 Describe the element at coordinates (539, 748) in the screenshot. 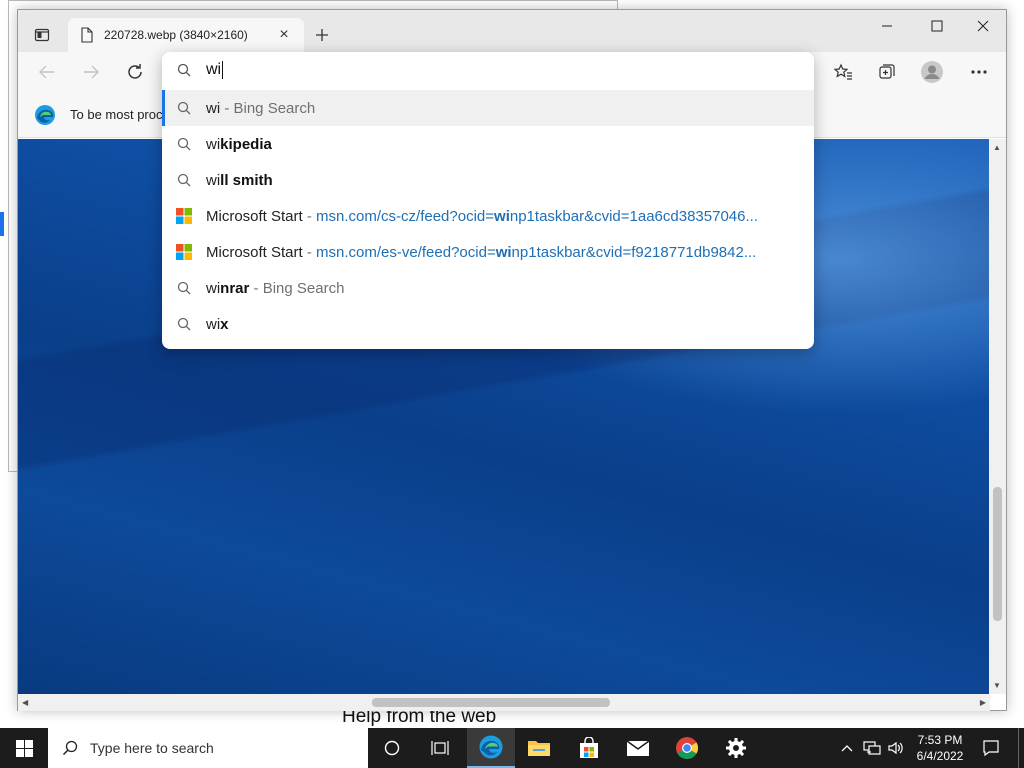

I see `file-explorer-icon` at that location.